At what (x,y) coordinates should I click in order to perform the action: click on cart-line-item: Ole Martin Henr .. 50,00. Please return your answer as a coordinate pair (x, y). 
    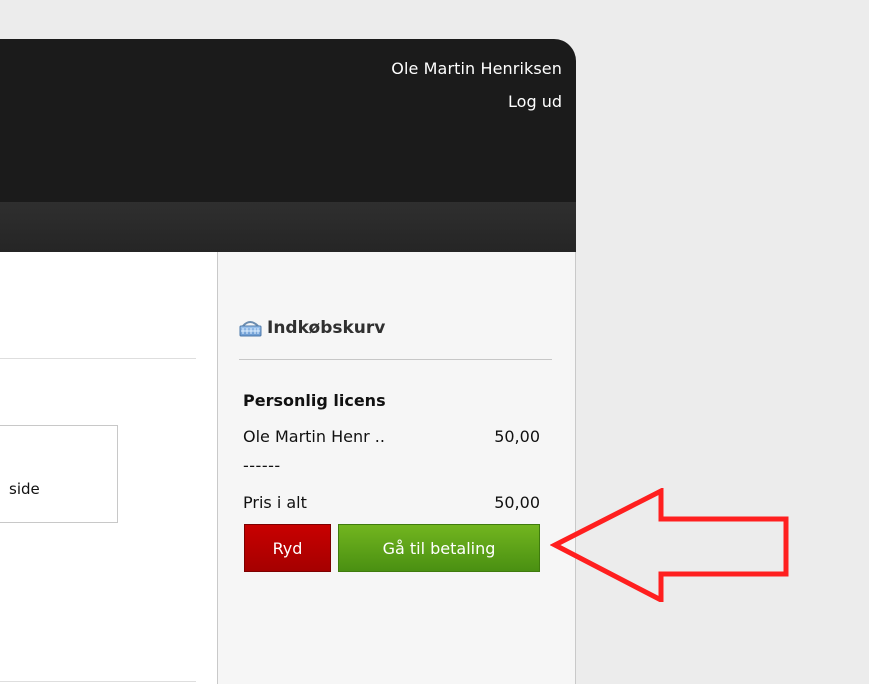
    Looking at the image, I should click on (391, 438).